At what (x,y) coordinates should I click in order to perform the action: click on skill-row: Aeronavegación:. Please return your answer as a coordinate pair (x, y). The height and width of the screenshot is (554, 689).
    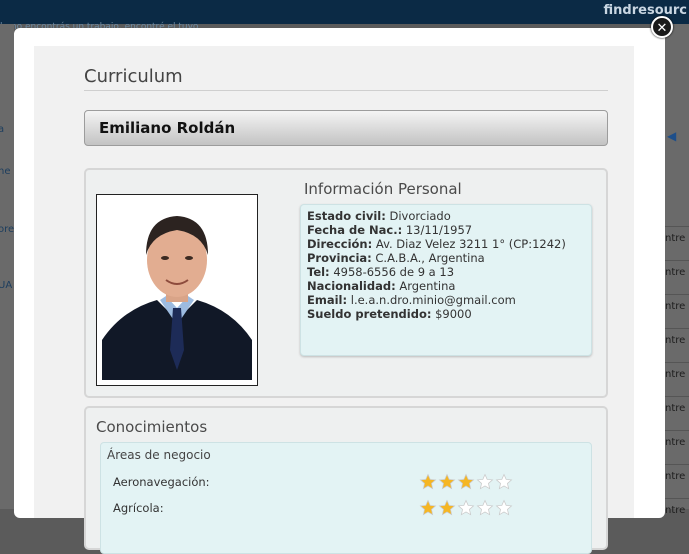
    Looking at the image, I should click on (161, 482).